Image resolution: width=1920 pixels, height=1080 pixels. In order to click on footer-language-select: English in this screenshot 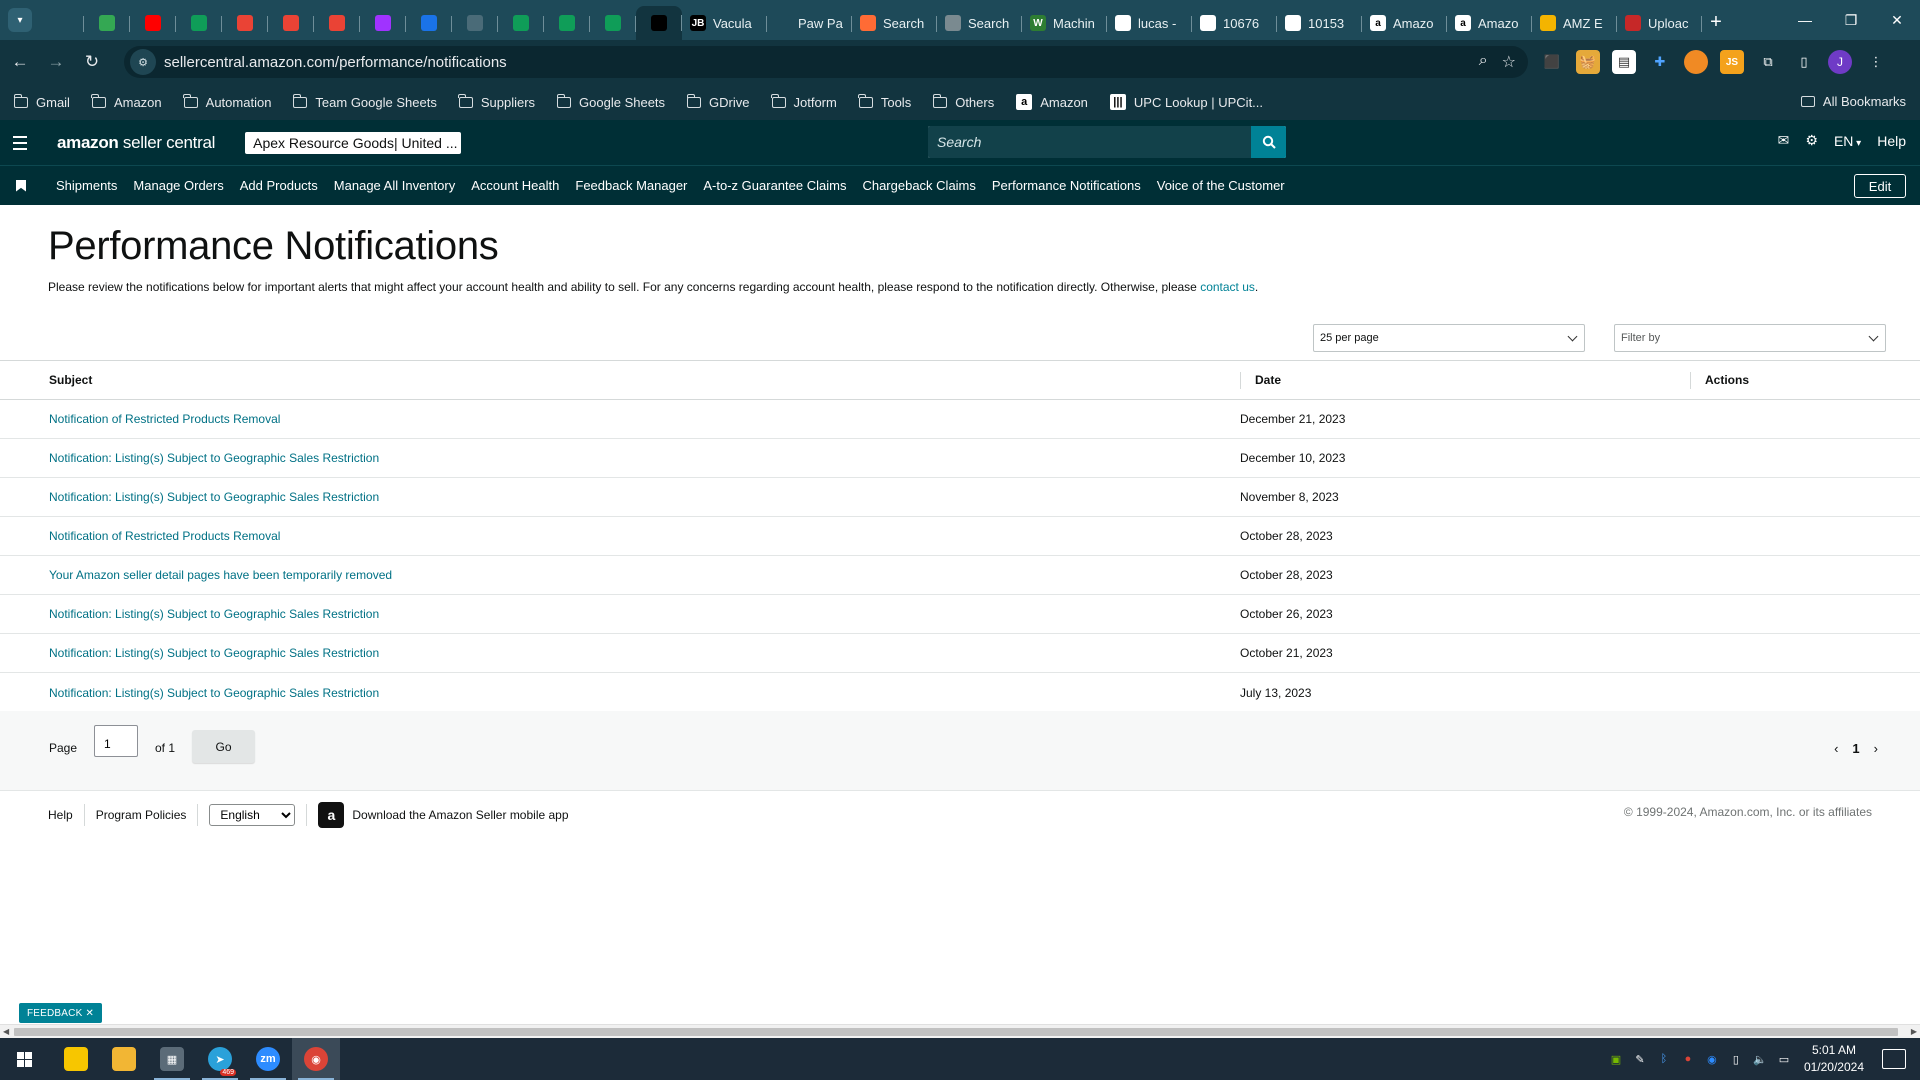, I will do `click(252, 814)`.